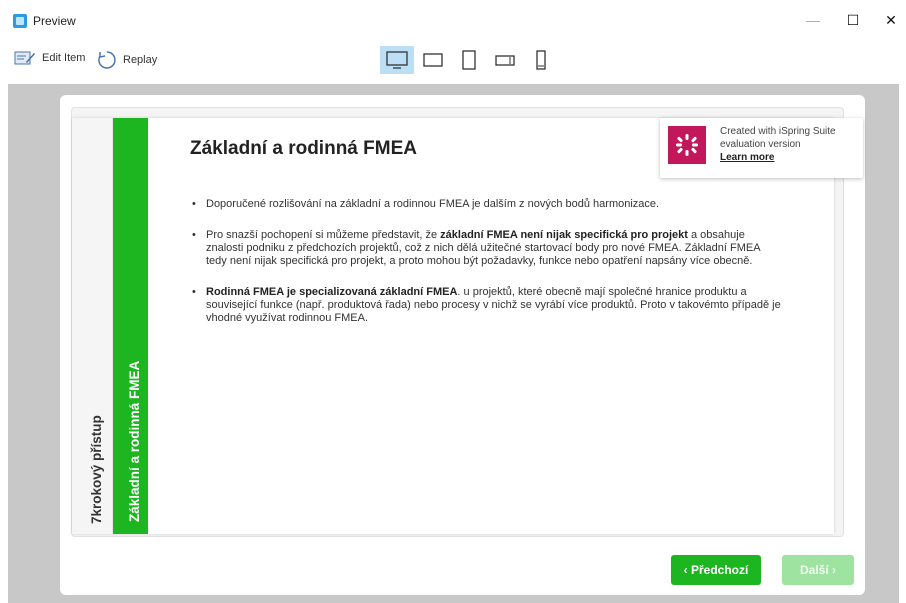  I want to click on ispring-logo-icon, so click(687, 145).